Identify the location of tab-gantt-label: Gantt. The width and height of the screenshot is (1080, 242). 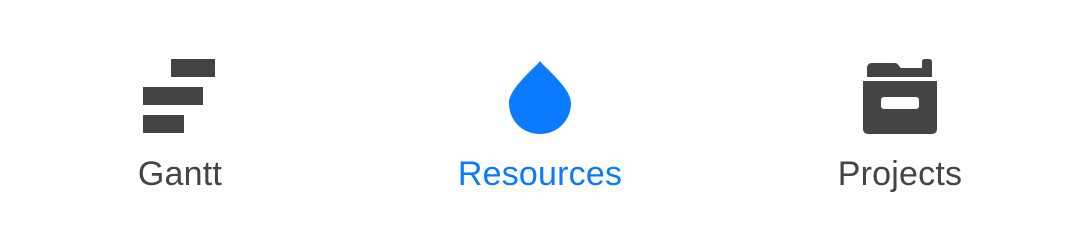
(180, 174).